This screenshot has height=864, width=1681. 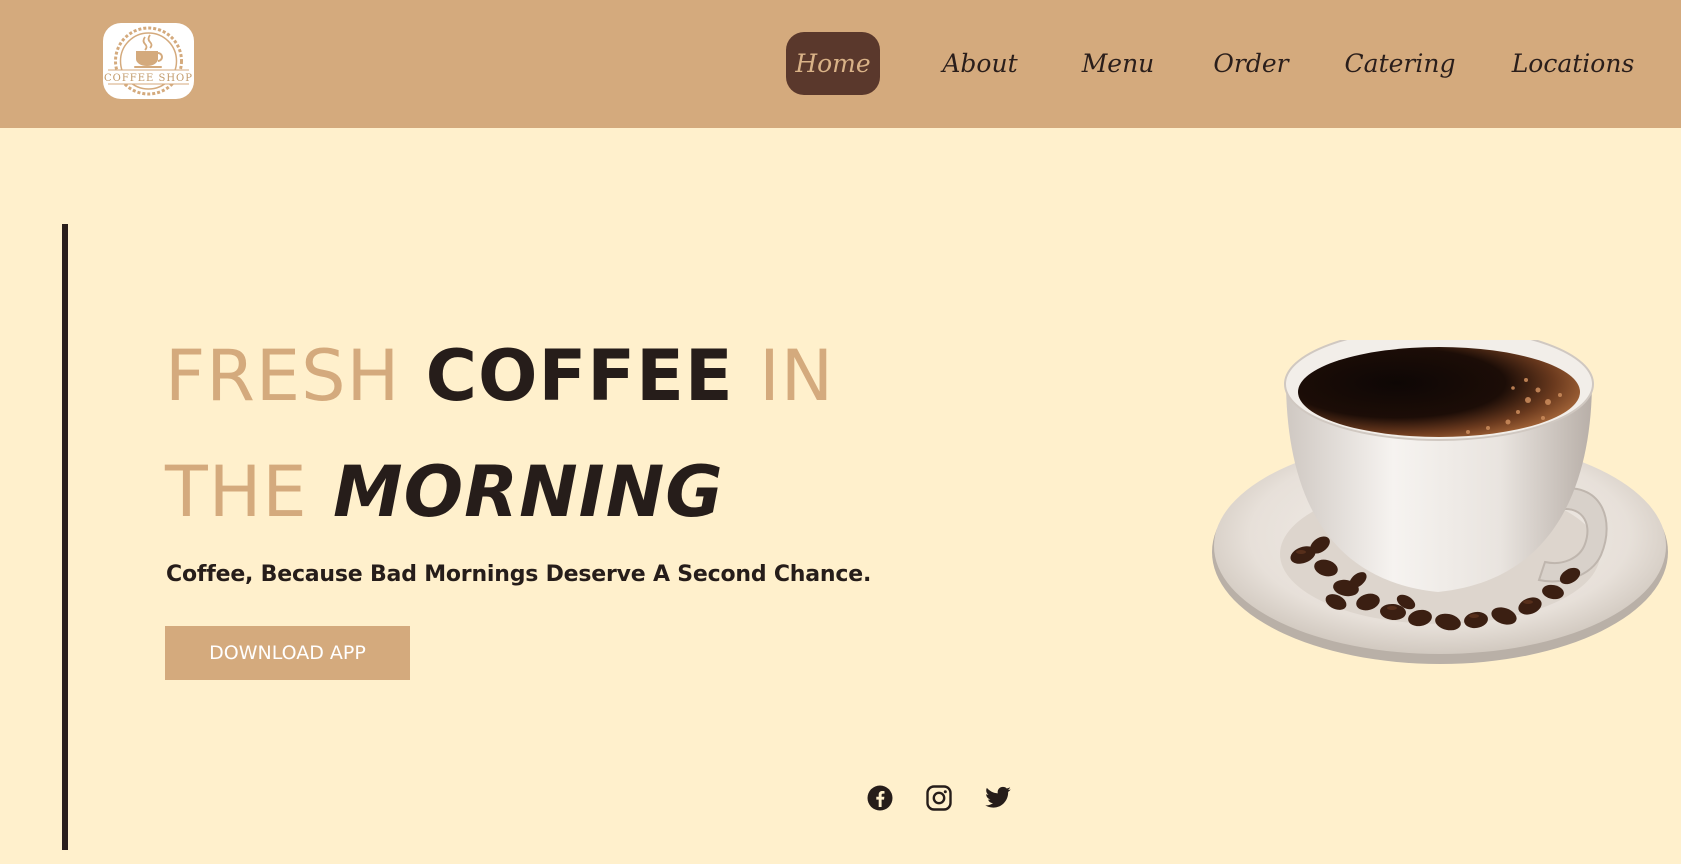 What do you see at coordinates (65, 537) in the screenshot?
I see `hero-accent-bar` at bounding box center [65, 537].